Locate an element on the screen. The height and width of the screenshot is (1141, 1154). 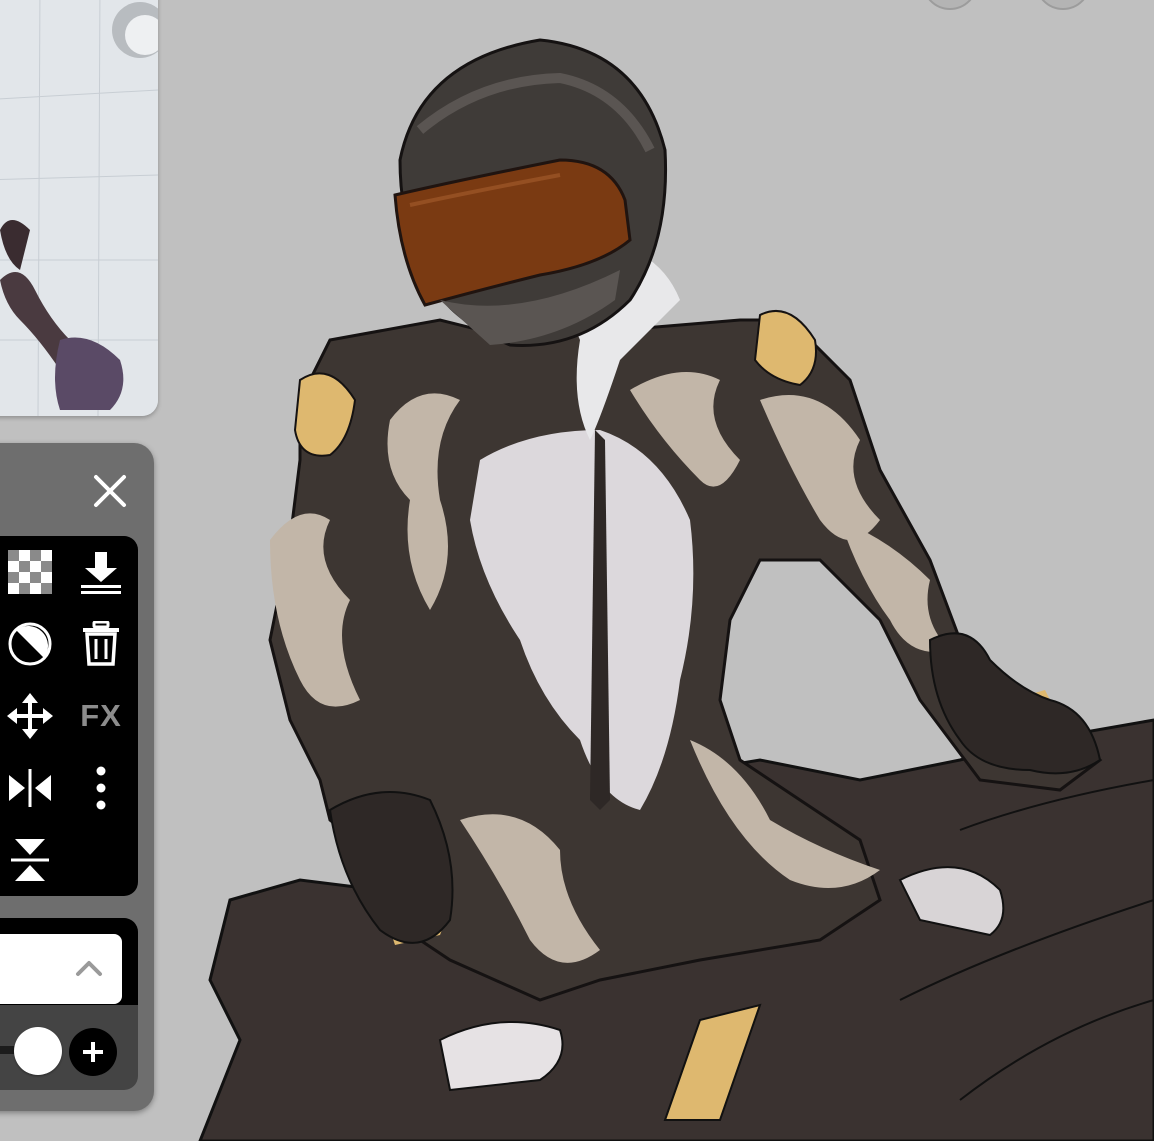
flip-horizontal-icon is located at coordinates (30, 788).